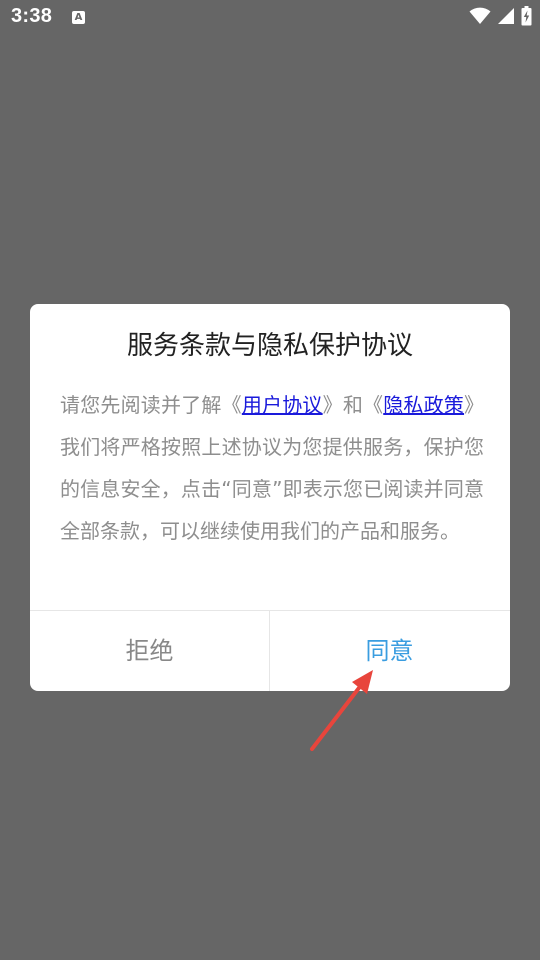 Image resolution: width=540 pixels, height=960 pixels. What do you see at coordinates (78, 17) in the screenshot?
I see `font-a-icon: A` at bounding box center [78, 17].